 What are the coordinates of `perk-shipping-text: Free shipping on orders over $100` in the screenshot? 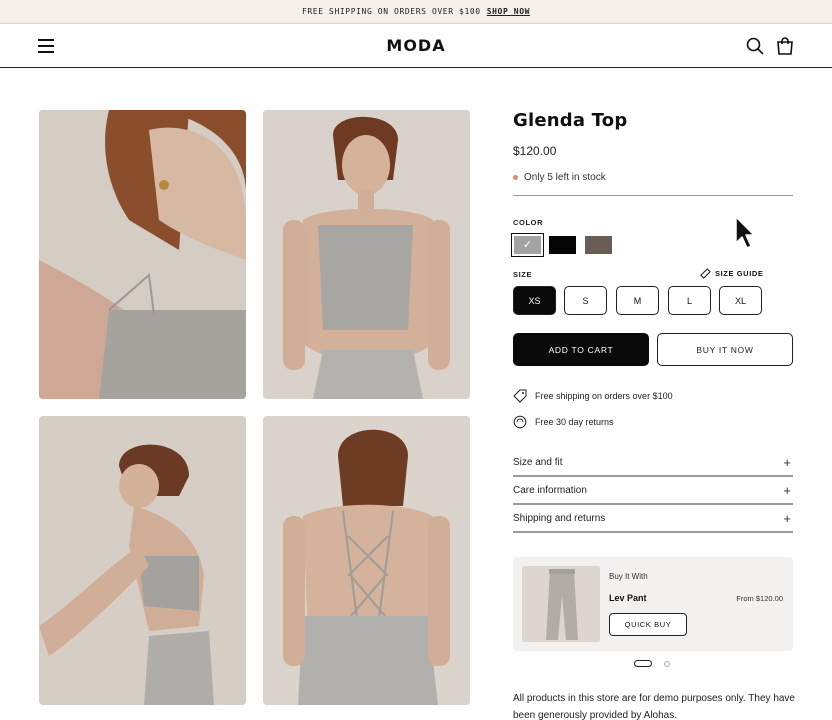 It's located at (604, 396).